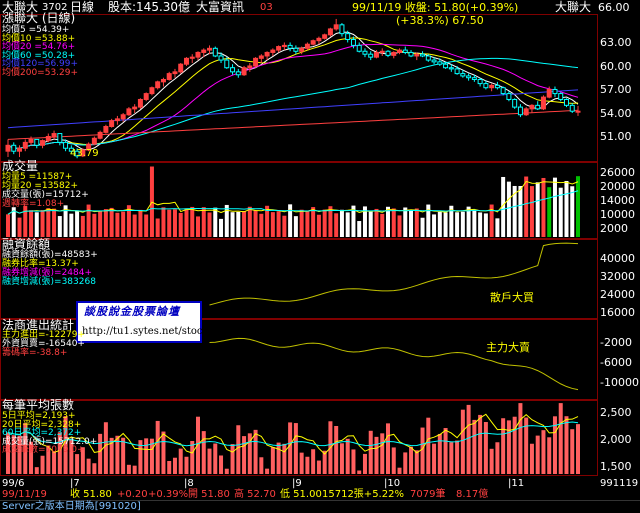 This screenshot has height=513, width=640. Describe the element at coordinates (209, 494) in the screenshot. I see `status-open: 開 51.80` at that location.